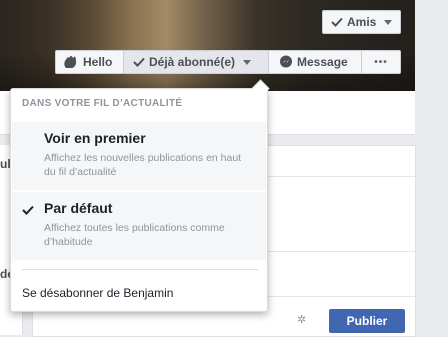 The image size is (448, 337). Describe the element at coordinates (367, 321) in the screenshot. I see `publish-button: Publier` at that location.